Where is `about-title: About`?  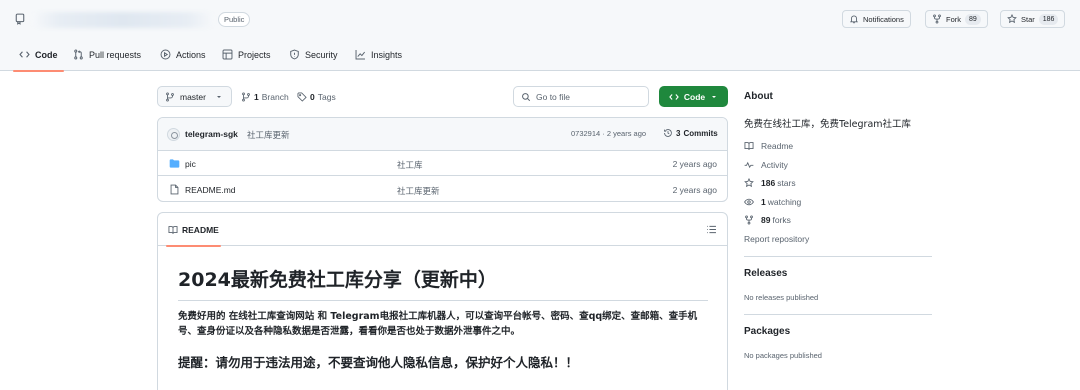
about-title: About is located at coordinates (758, 96).